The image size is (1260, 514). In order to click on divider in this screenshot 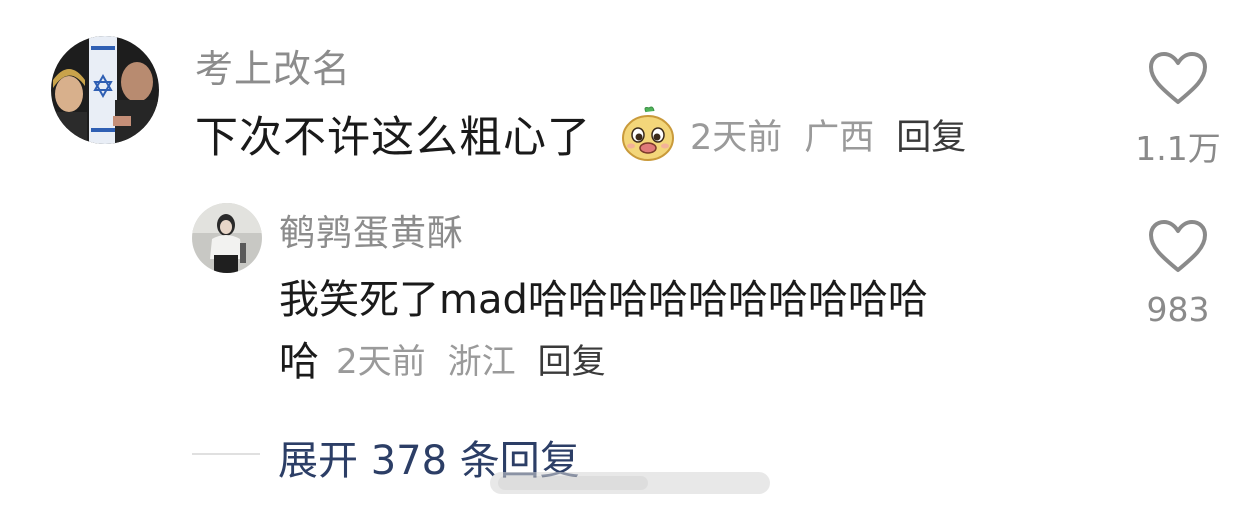, I will do `click(226, 454)`.